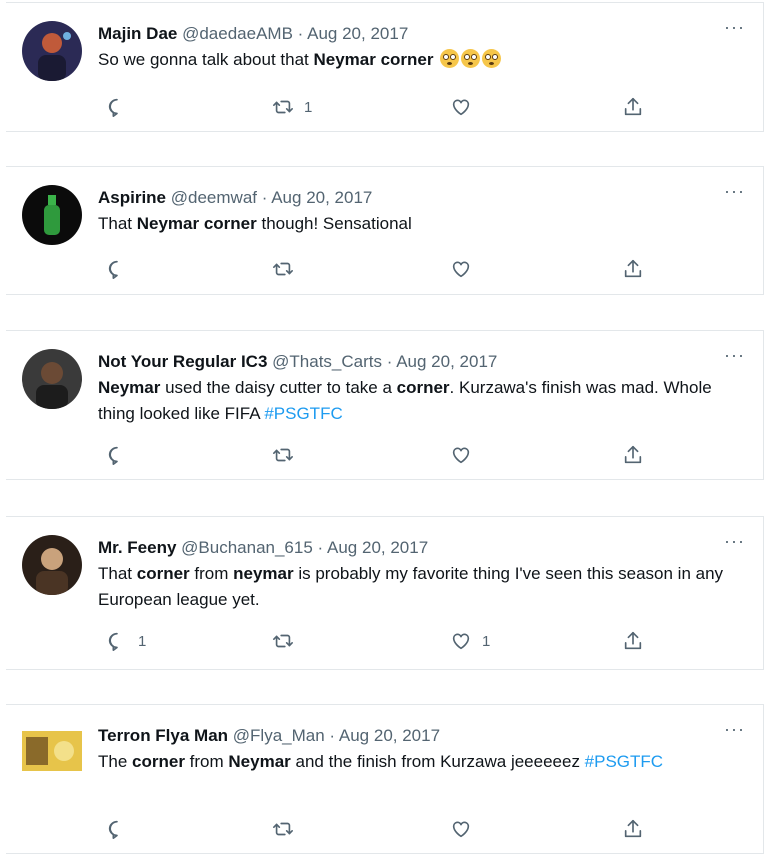 This screenshot has height=858, width=768. What do you see at coordinates (115, 761) in the screenshot?
I see `text-segment: The` at bounding box center [115, 761].